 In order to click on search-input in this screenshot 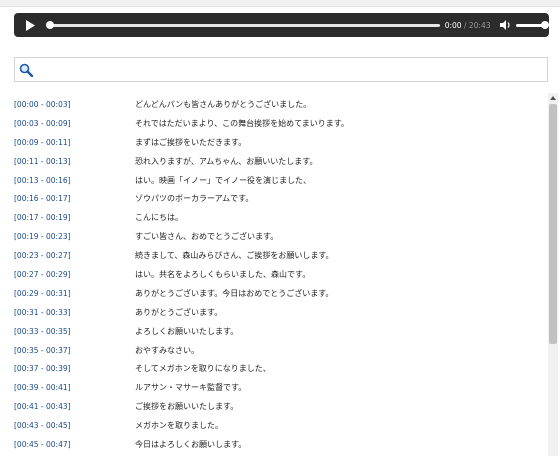, I will do `click(291, 70)`.